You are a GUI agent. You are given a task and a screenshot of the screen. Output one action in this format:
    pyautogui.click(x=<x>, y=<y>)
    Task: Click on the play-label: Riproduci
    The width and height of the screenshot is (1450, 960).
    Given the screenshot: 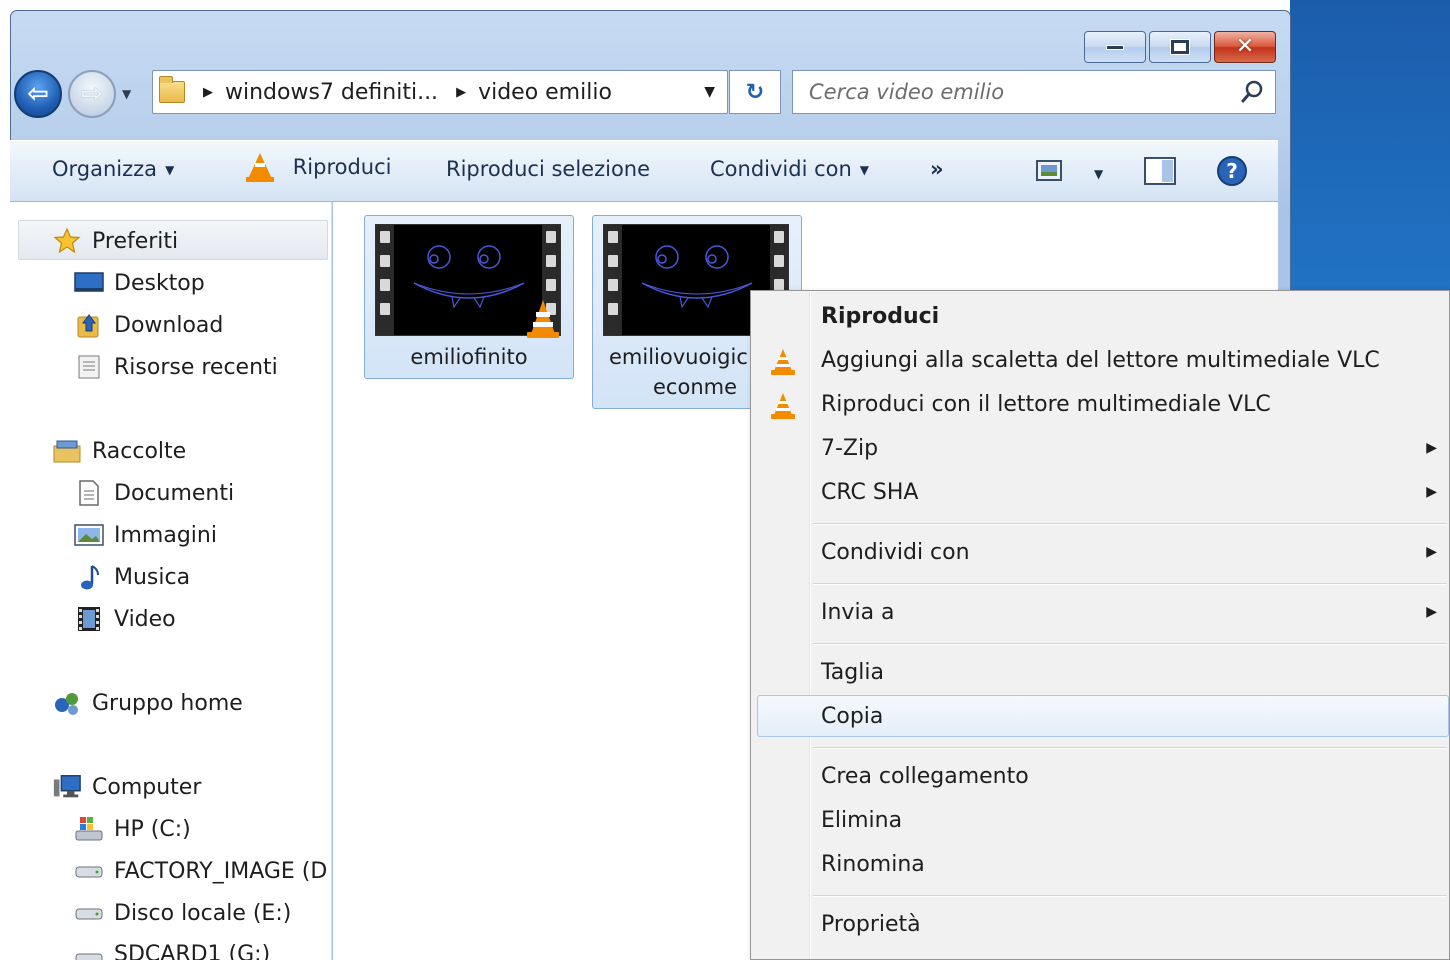 What is the action you would take?
    pyautogui.click(x=342, y=167)
    